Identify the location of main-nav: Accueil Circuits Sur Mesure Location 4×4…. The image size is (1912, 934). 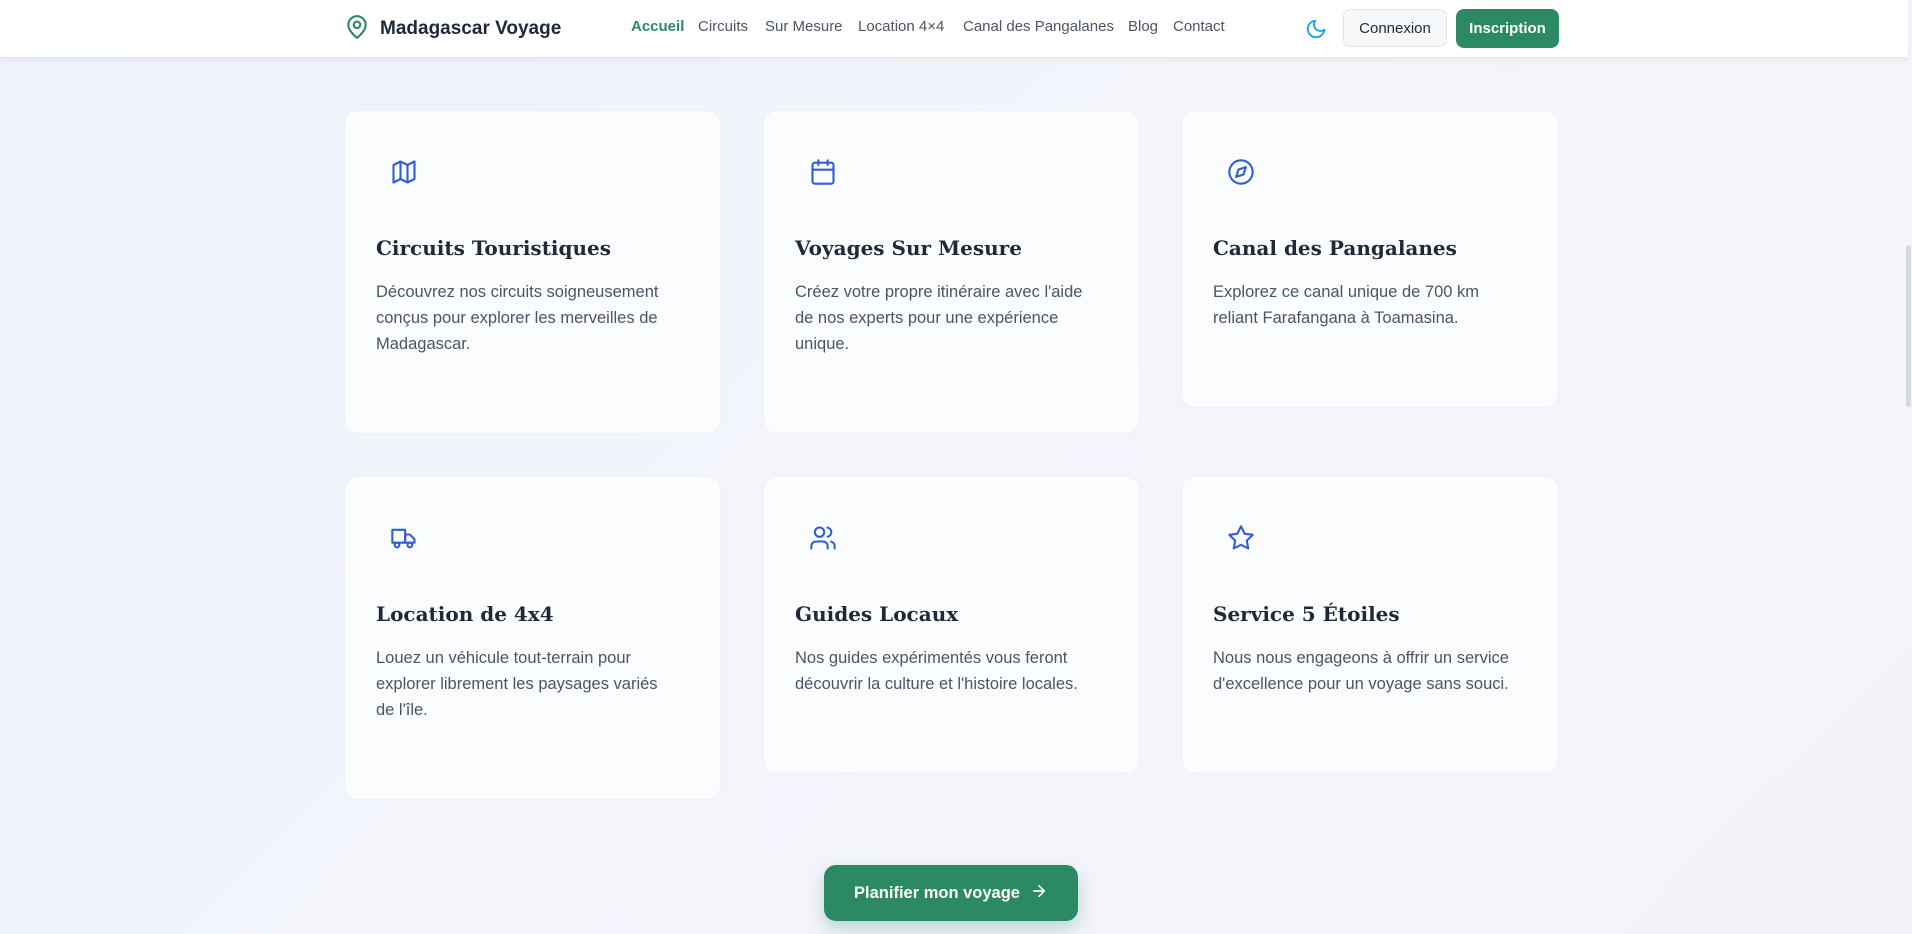
(954, 29).